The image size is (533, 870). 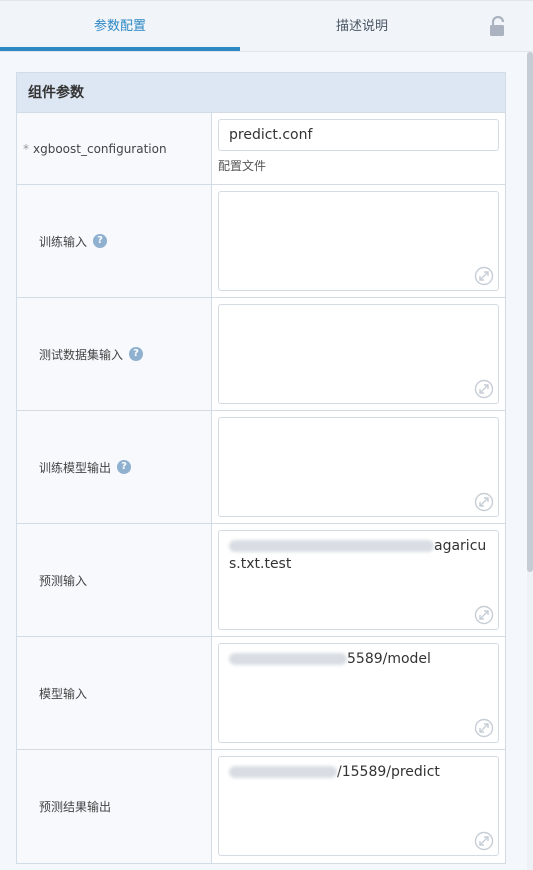 I want to click on test-input-textarea, so click(x=358, y=354).